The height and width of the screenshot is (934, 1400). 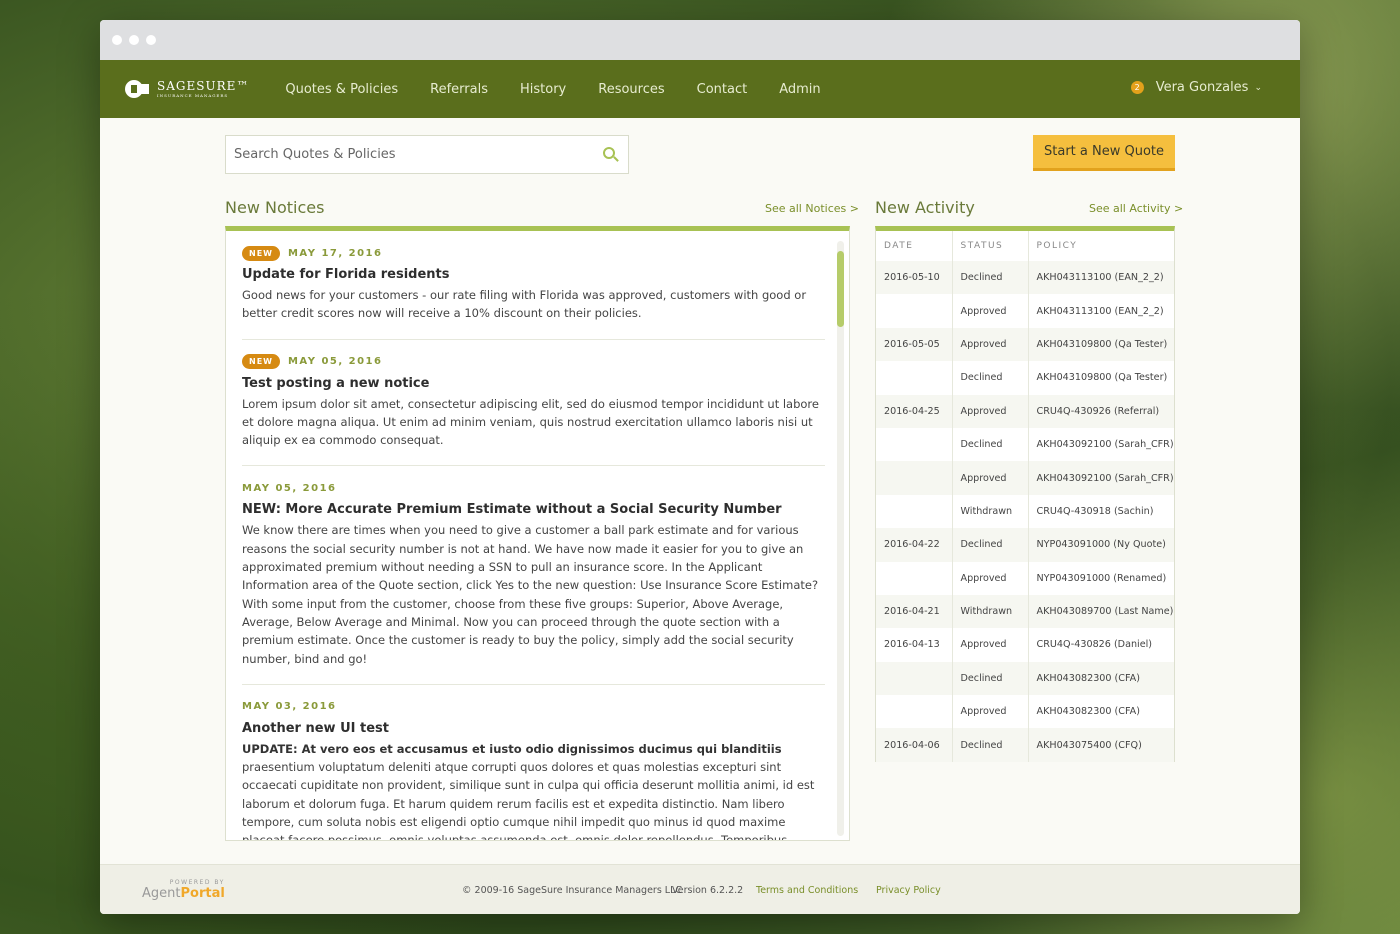 I want to click on see-all-notices-link: See all Notices >, so click(x=812, y=208).